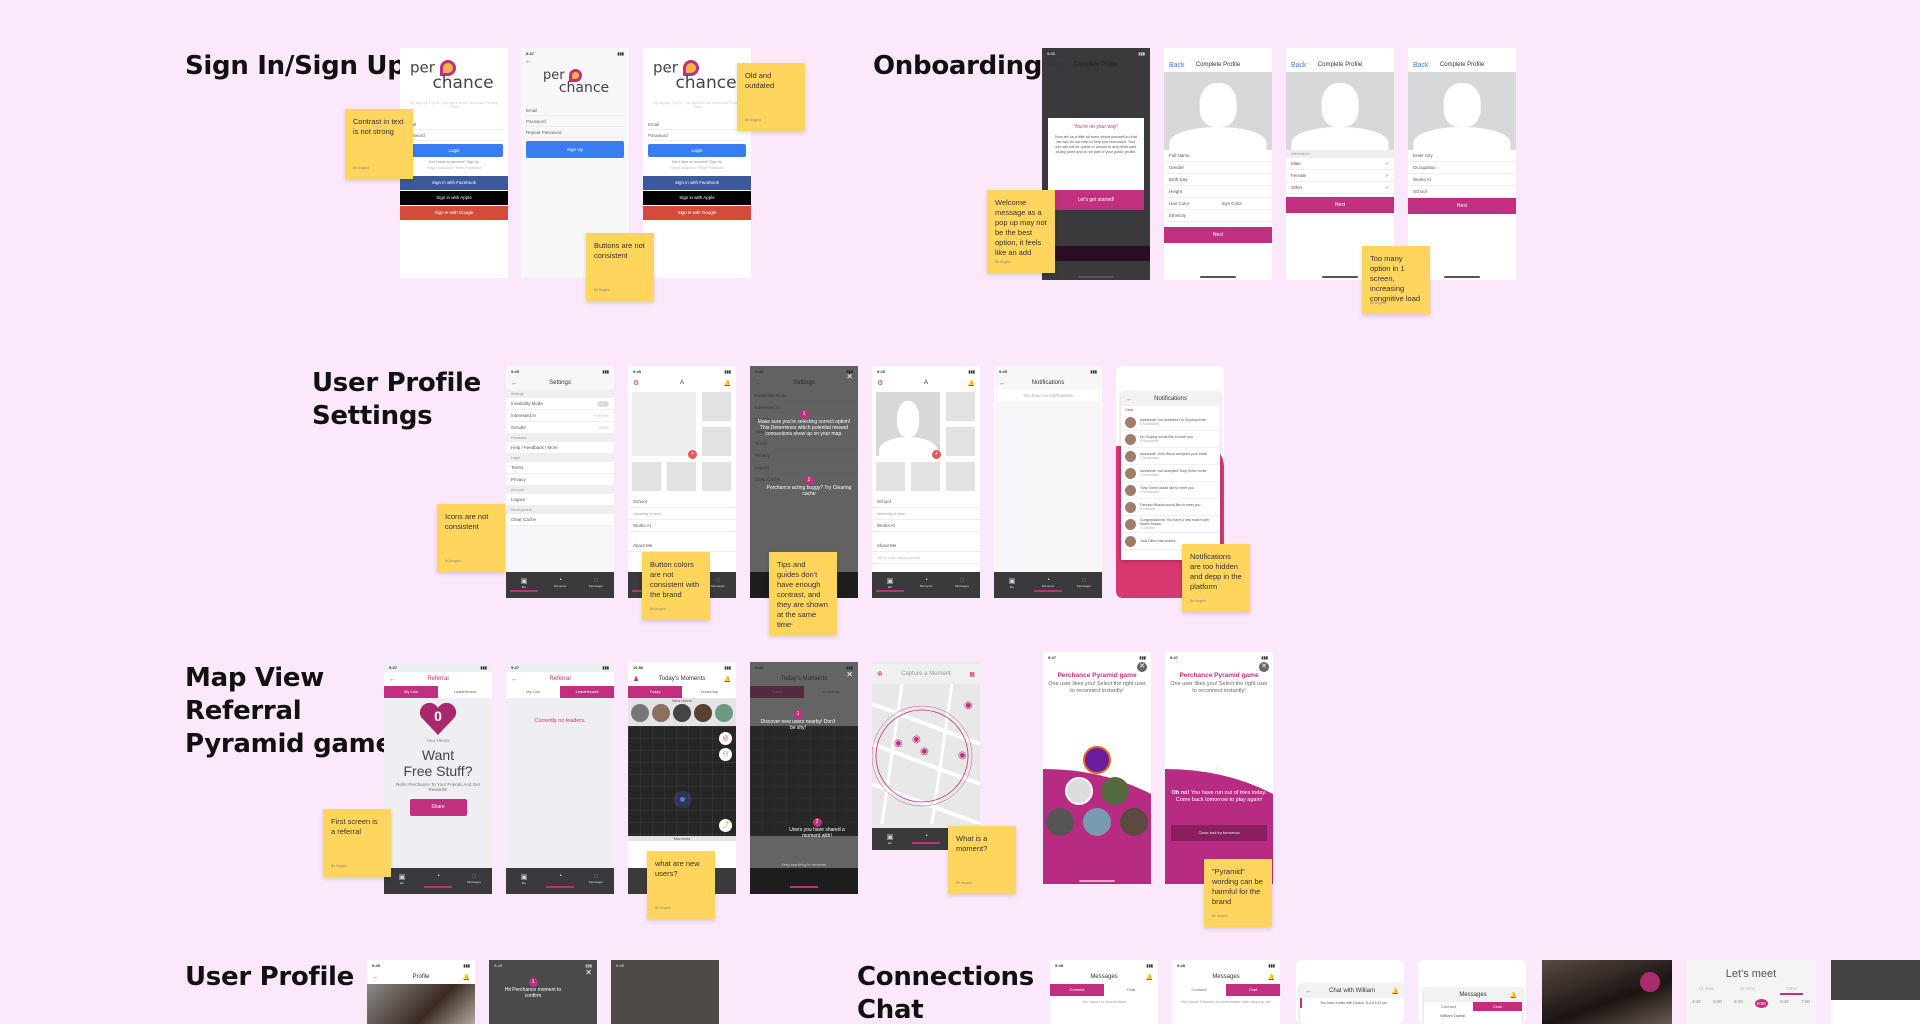 This screenshot has width=1920, height=1024. I want to click on time-option: 7:00, so click(1805, 1003).